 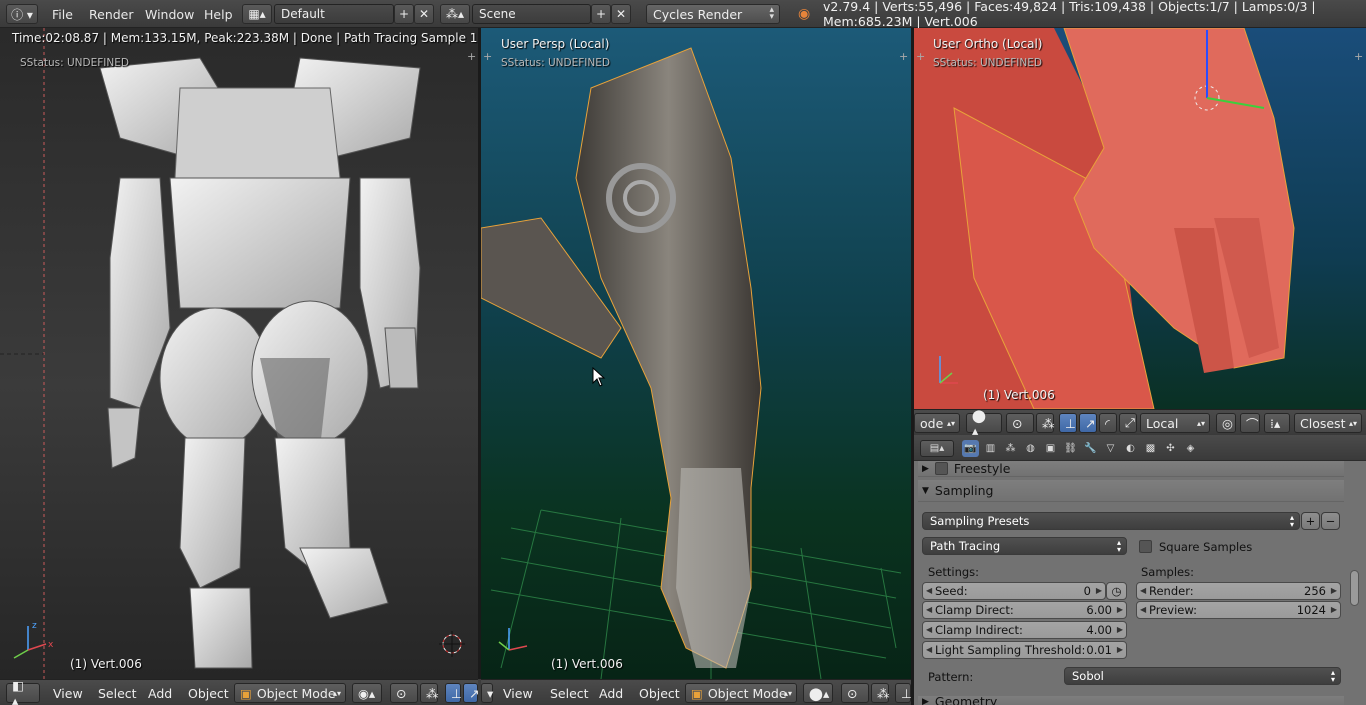 I want to click on editor-type-icon-mid: ▾, so click(x=487, y=693).